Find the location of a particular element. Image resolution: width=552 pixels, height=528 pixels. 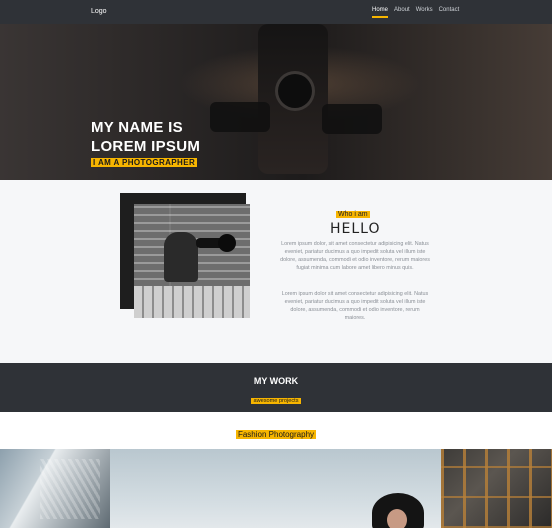

nav-link-about: About is located at coordinates (402, 12).